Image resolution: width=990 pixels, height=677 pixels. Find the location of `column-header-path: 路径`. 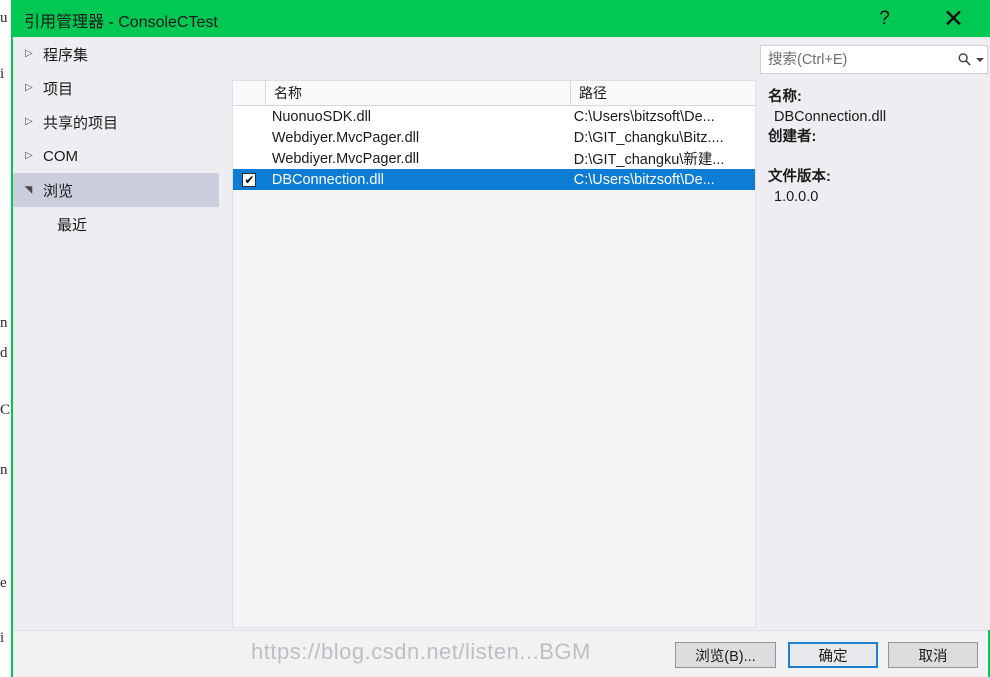

column-header-path: 路径 is located at coordinates (663, 93).